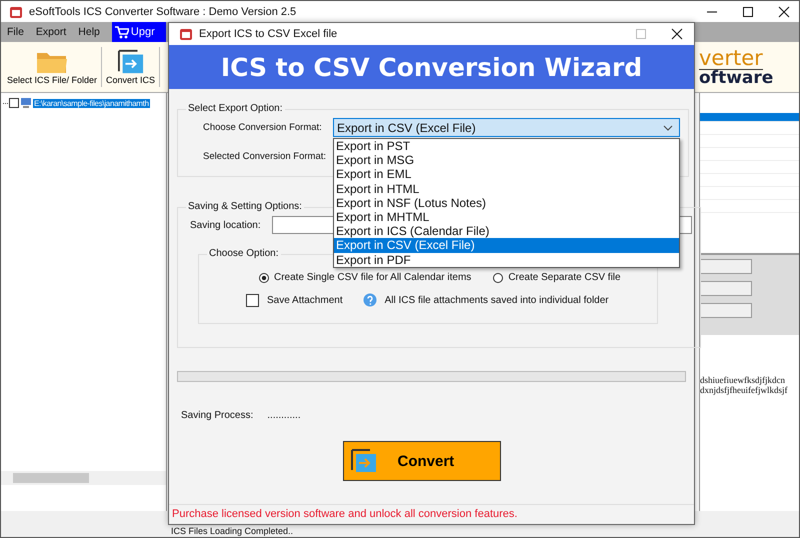 The image size is (800, 538). What do you see at coordinates (244, 254) in the screenshot?
I see `group-title: Choose Option:` at bounding box center [244, 254].